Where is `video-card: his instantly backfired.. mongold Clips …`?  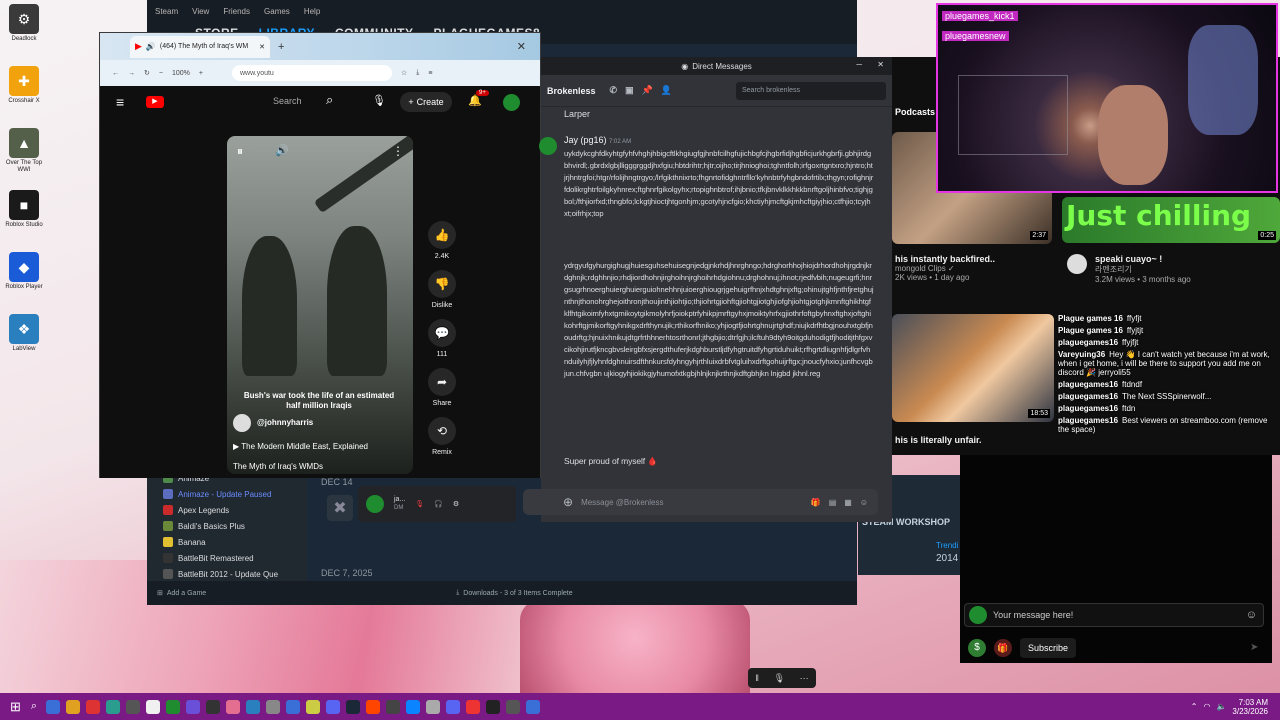 video-card: his instantly backfired.. mongold Clips … is located at coordinates (945, 268).